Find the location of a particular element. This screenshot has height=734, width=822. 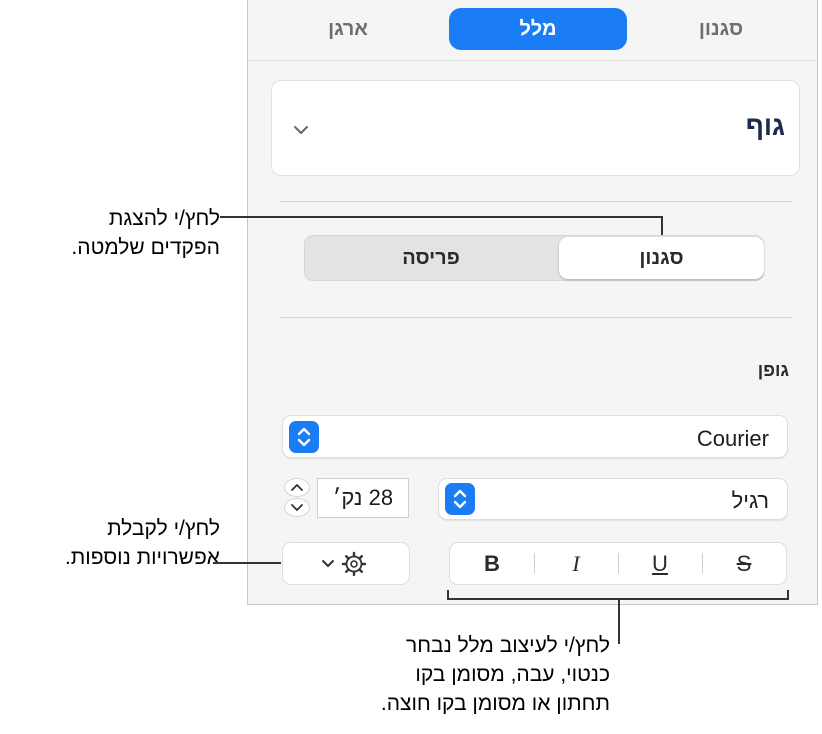

callout-text: תחתון או מסומן בקו חוצה. is located at coordinates (495, 703).